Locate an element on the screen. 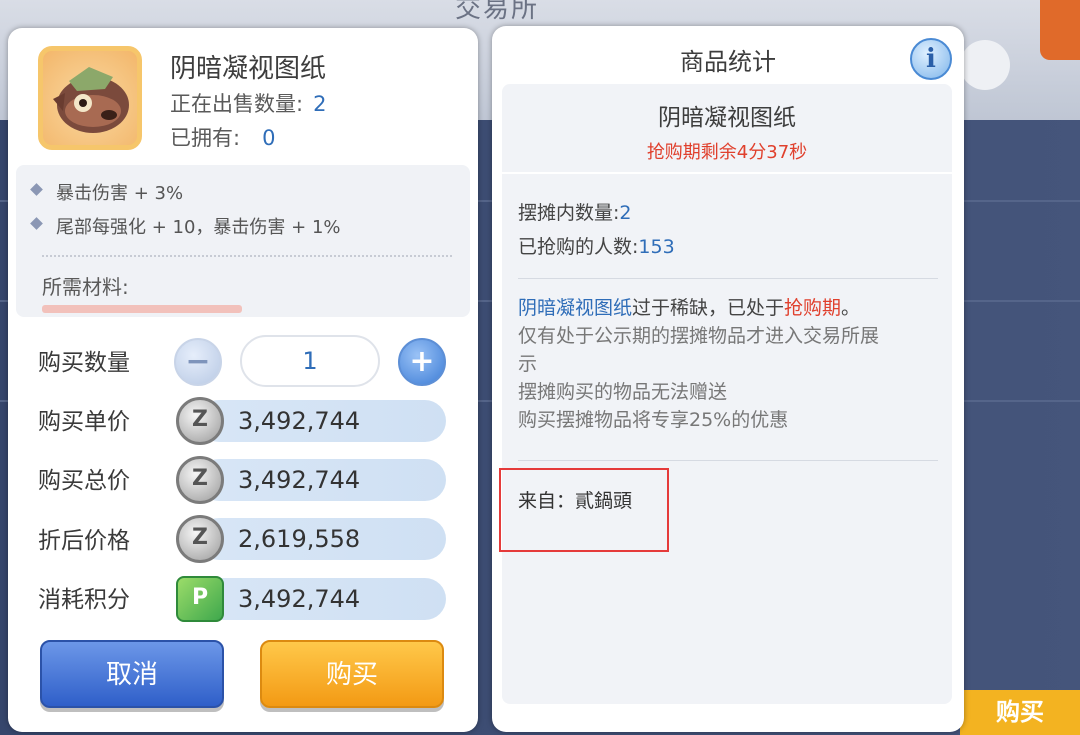  points-label: 消耗积分 is located at coordinates (84, 600).